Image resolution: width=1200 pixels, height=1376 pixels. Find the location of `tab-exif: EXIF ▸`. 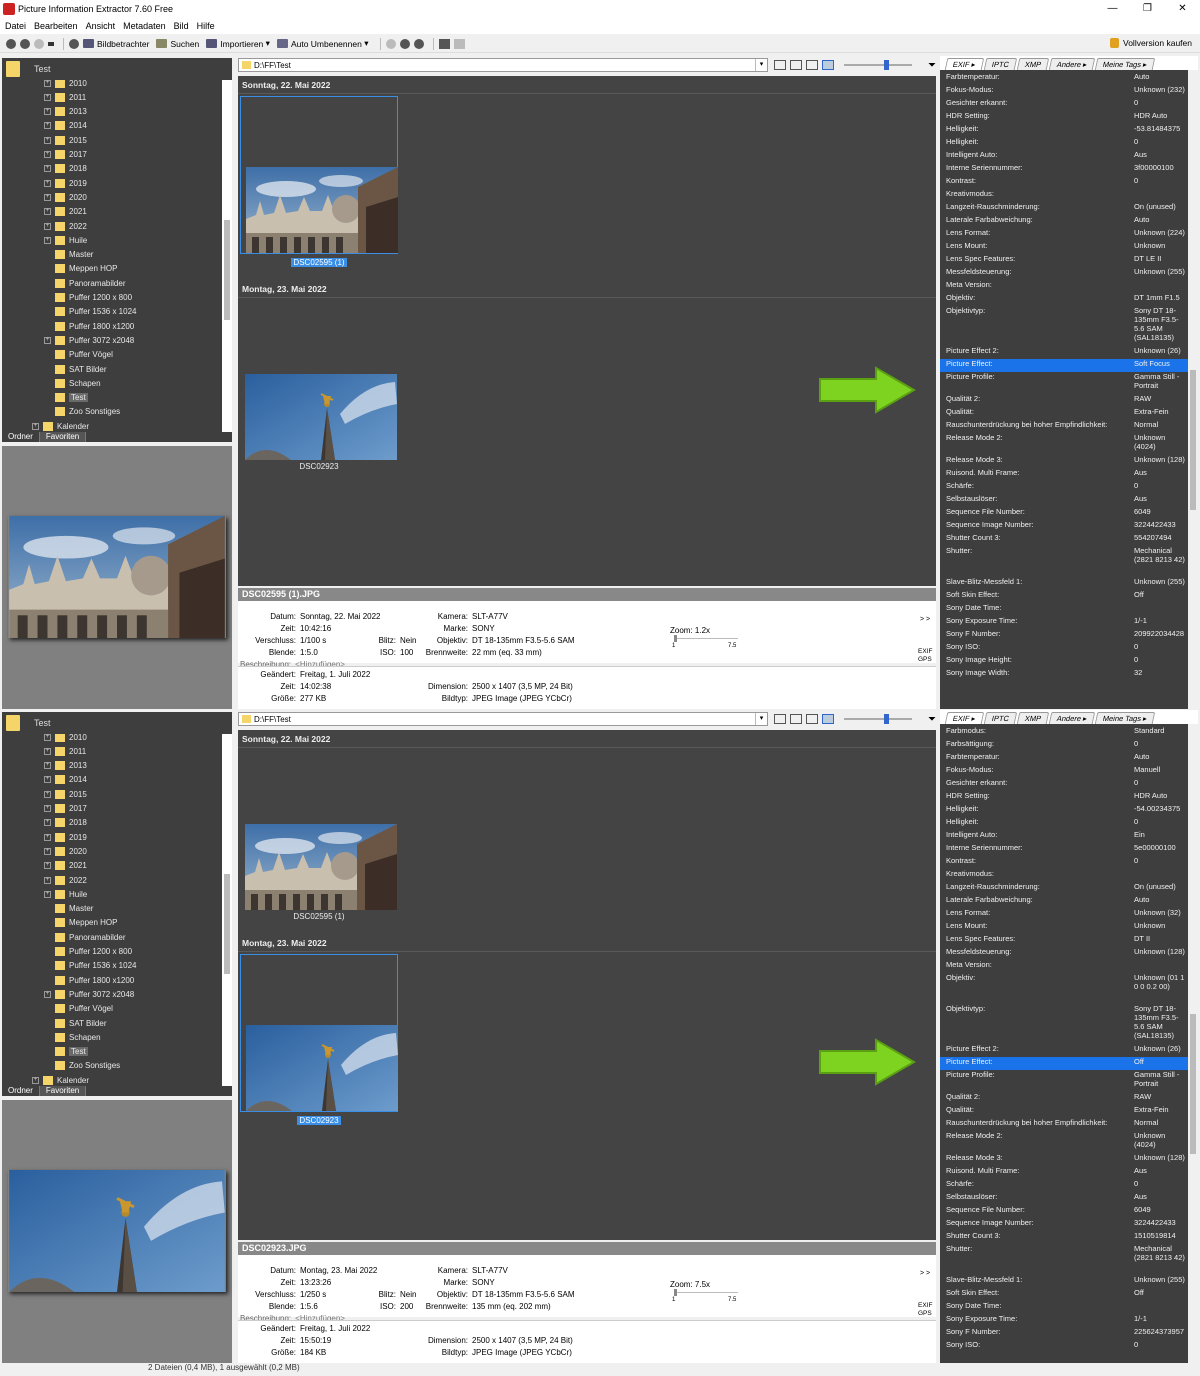

tab-exif: EXIF ▸ is located at coordinates (964, 718).